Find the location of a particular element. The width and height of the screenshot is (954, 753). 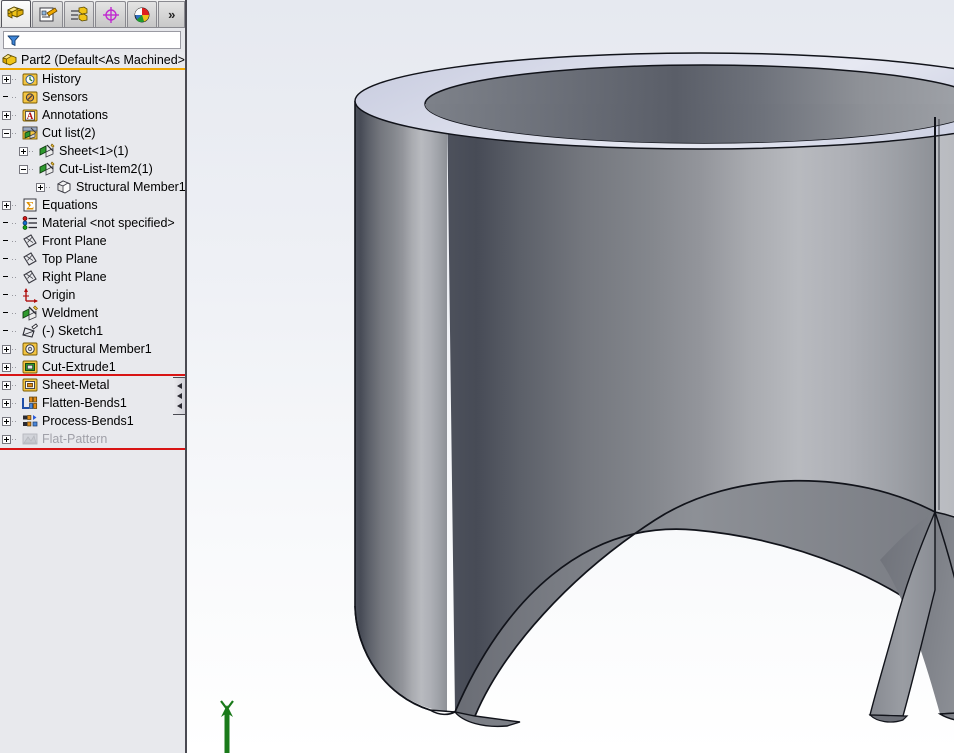

weldment-icon is located at coordinates (30, 313).